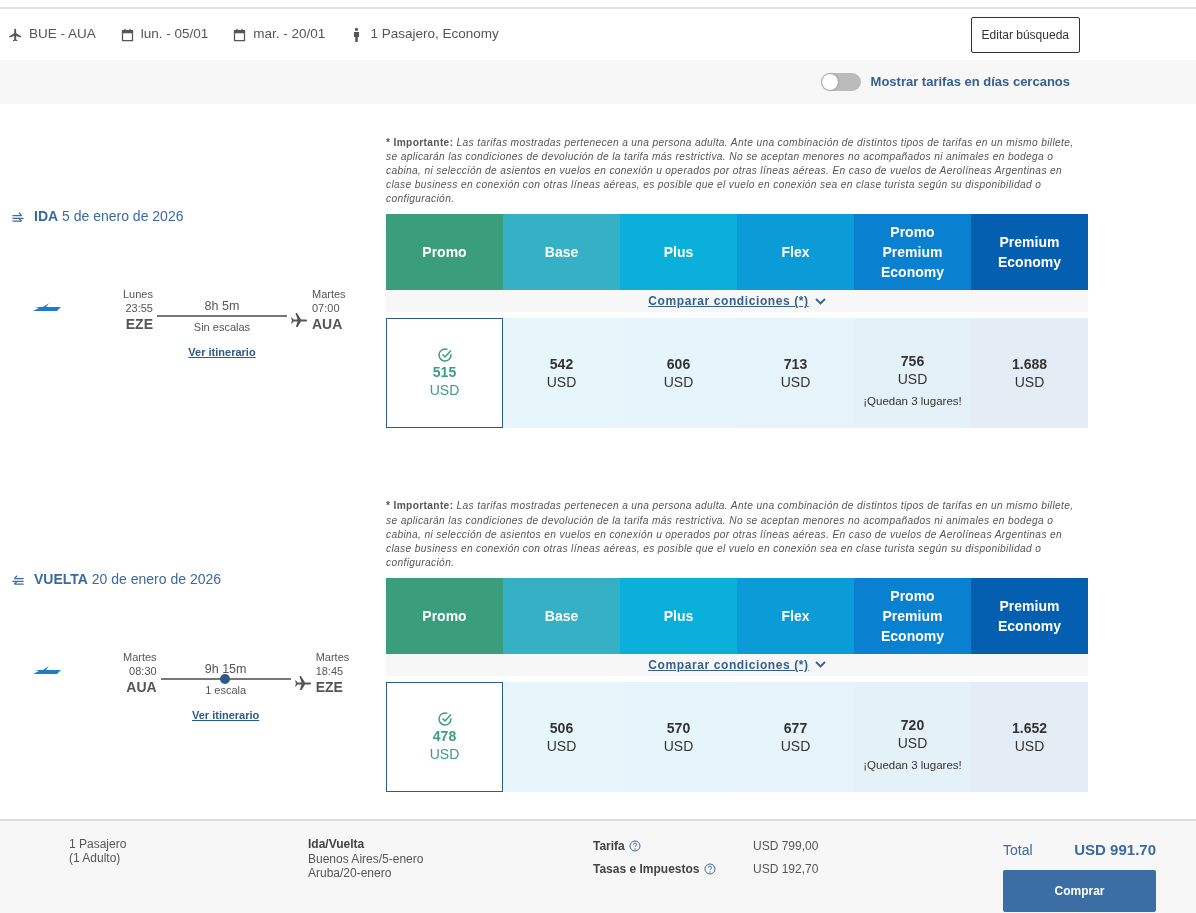  I want to click on time-label: 18:45, so click(329, 671).